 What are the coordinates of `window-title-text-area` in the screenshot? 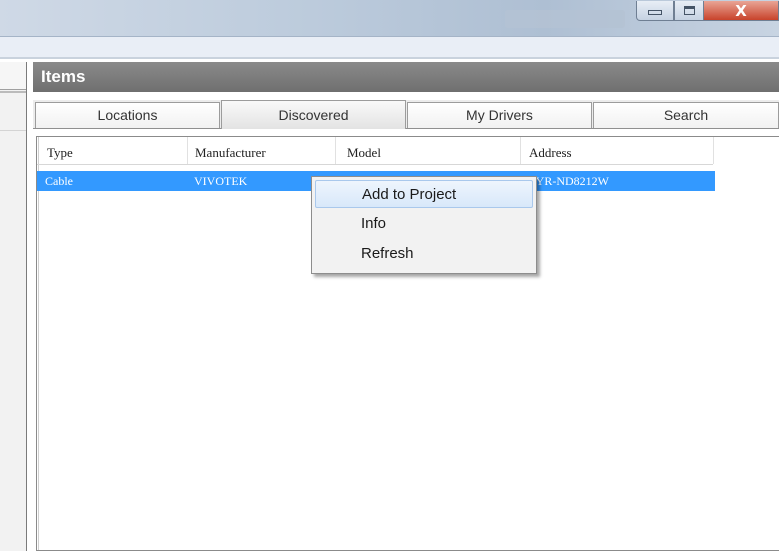 It's located at (565, 19).